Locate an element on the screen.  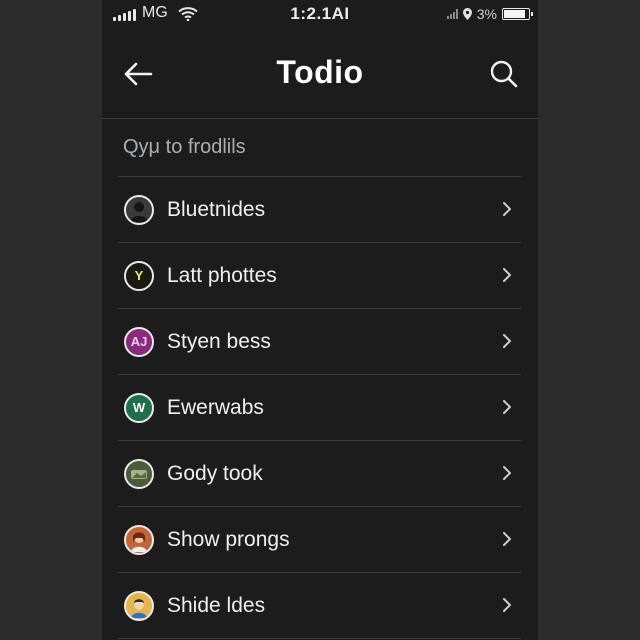
status-right: 3% is located at coordinates (489, 14).